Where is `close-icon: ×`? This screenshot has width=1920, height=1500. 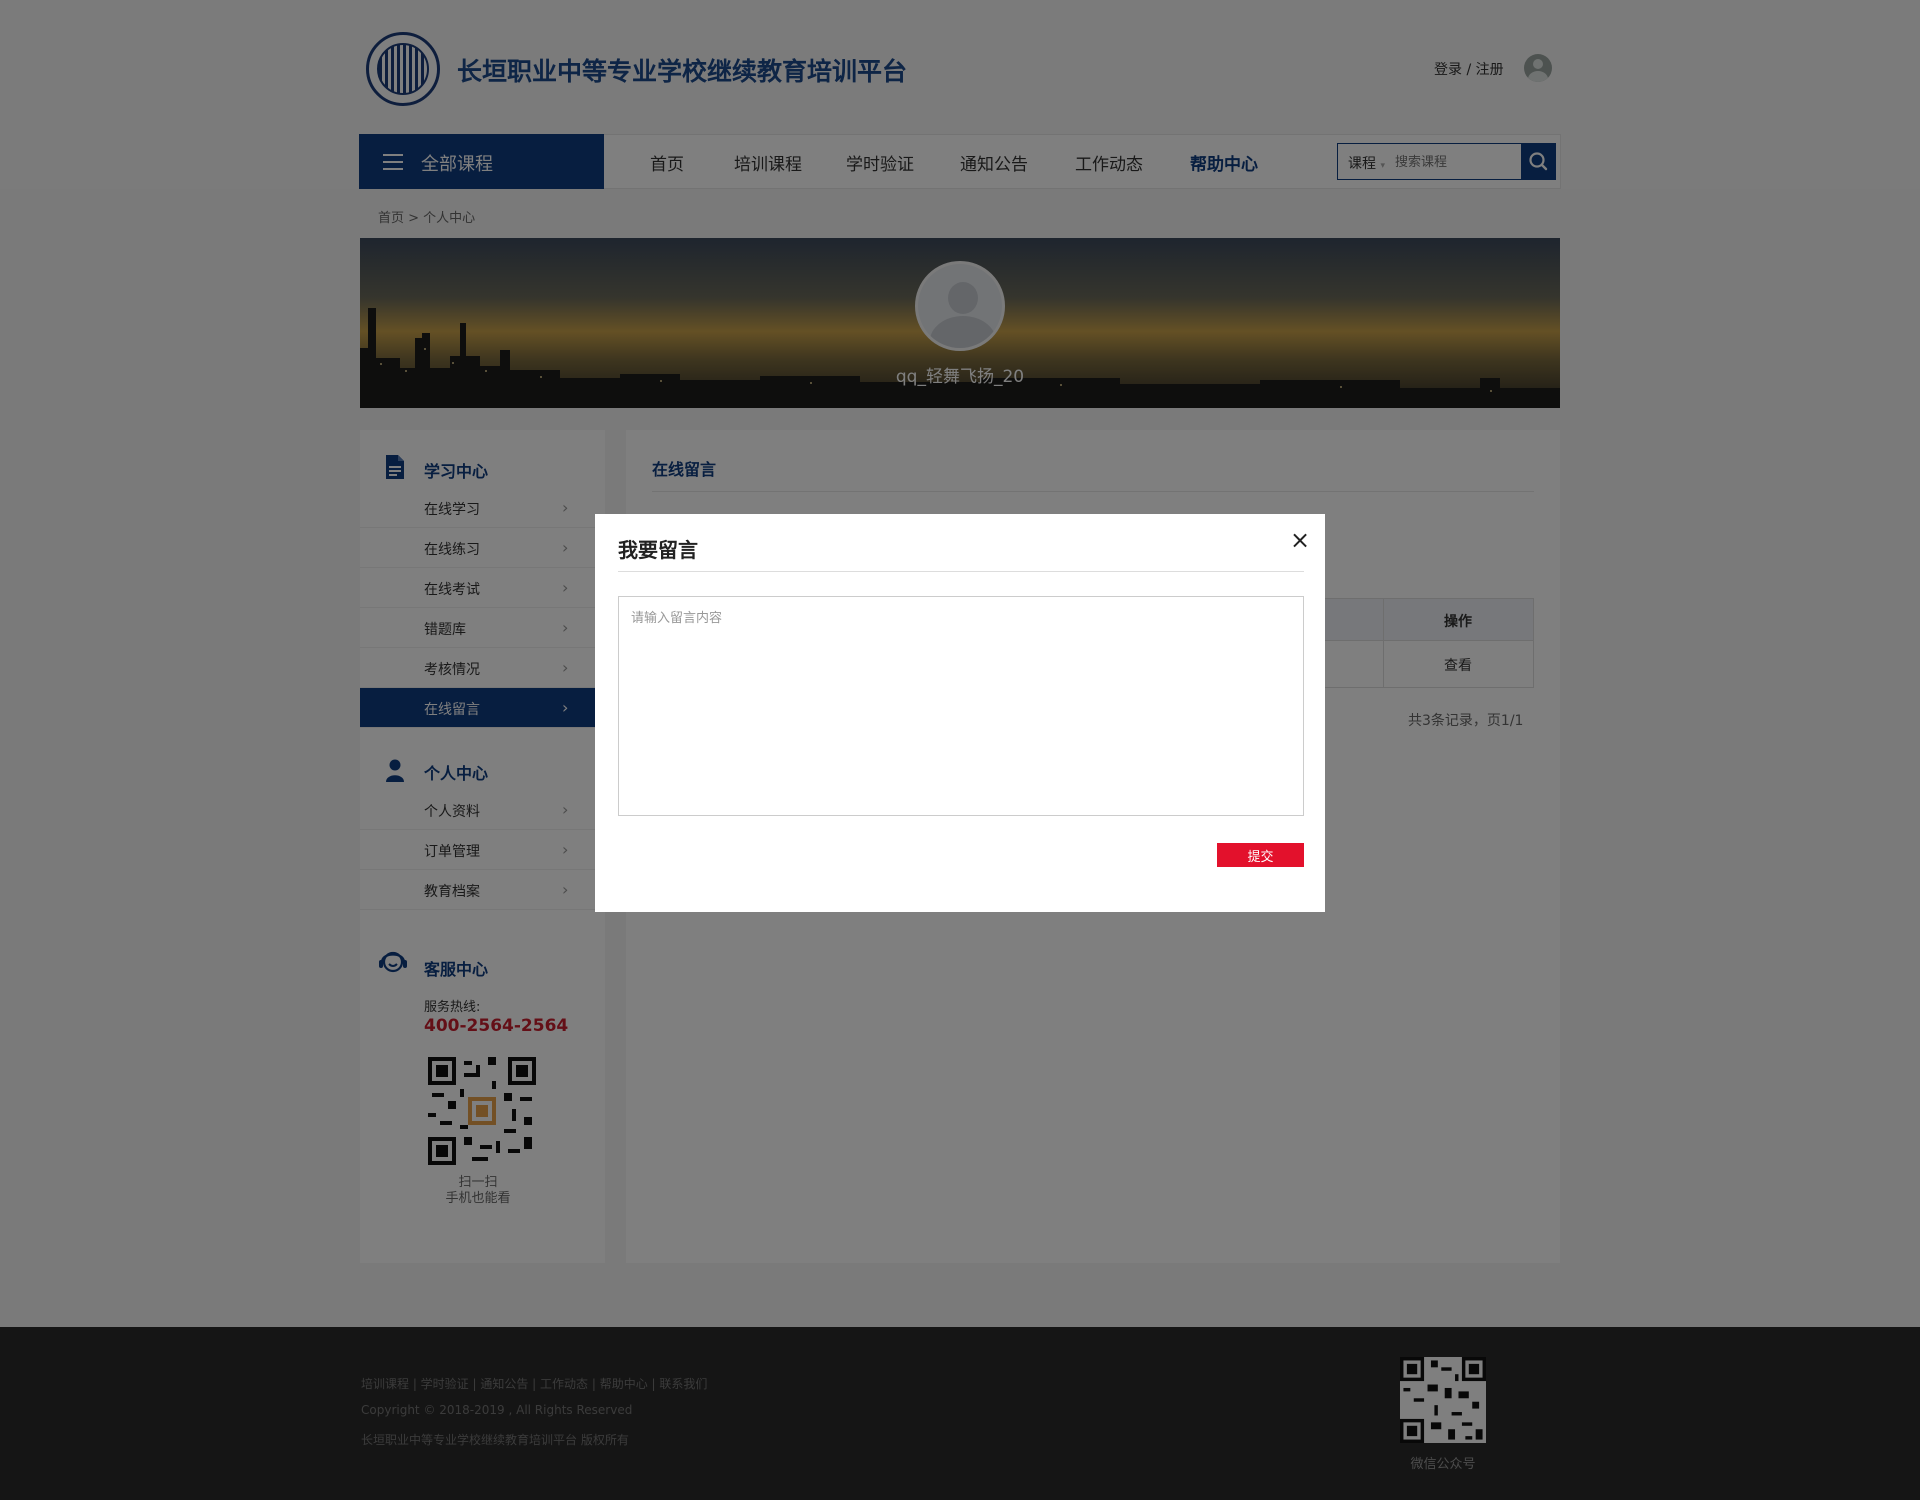 close-icon: × is located at coordinates (1300, 540).